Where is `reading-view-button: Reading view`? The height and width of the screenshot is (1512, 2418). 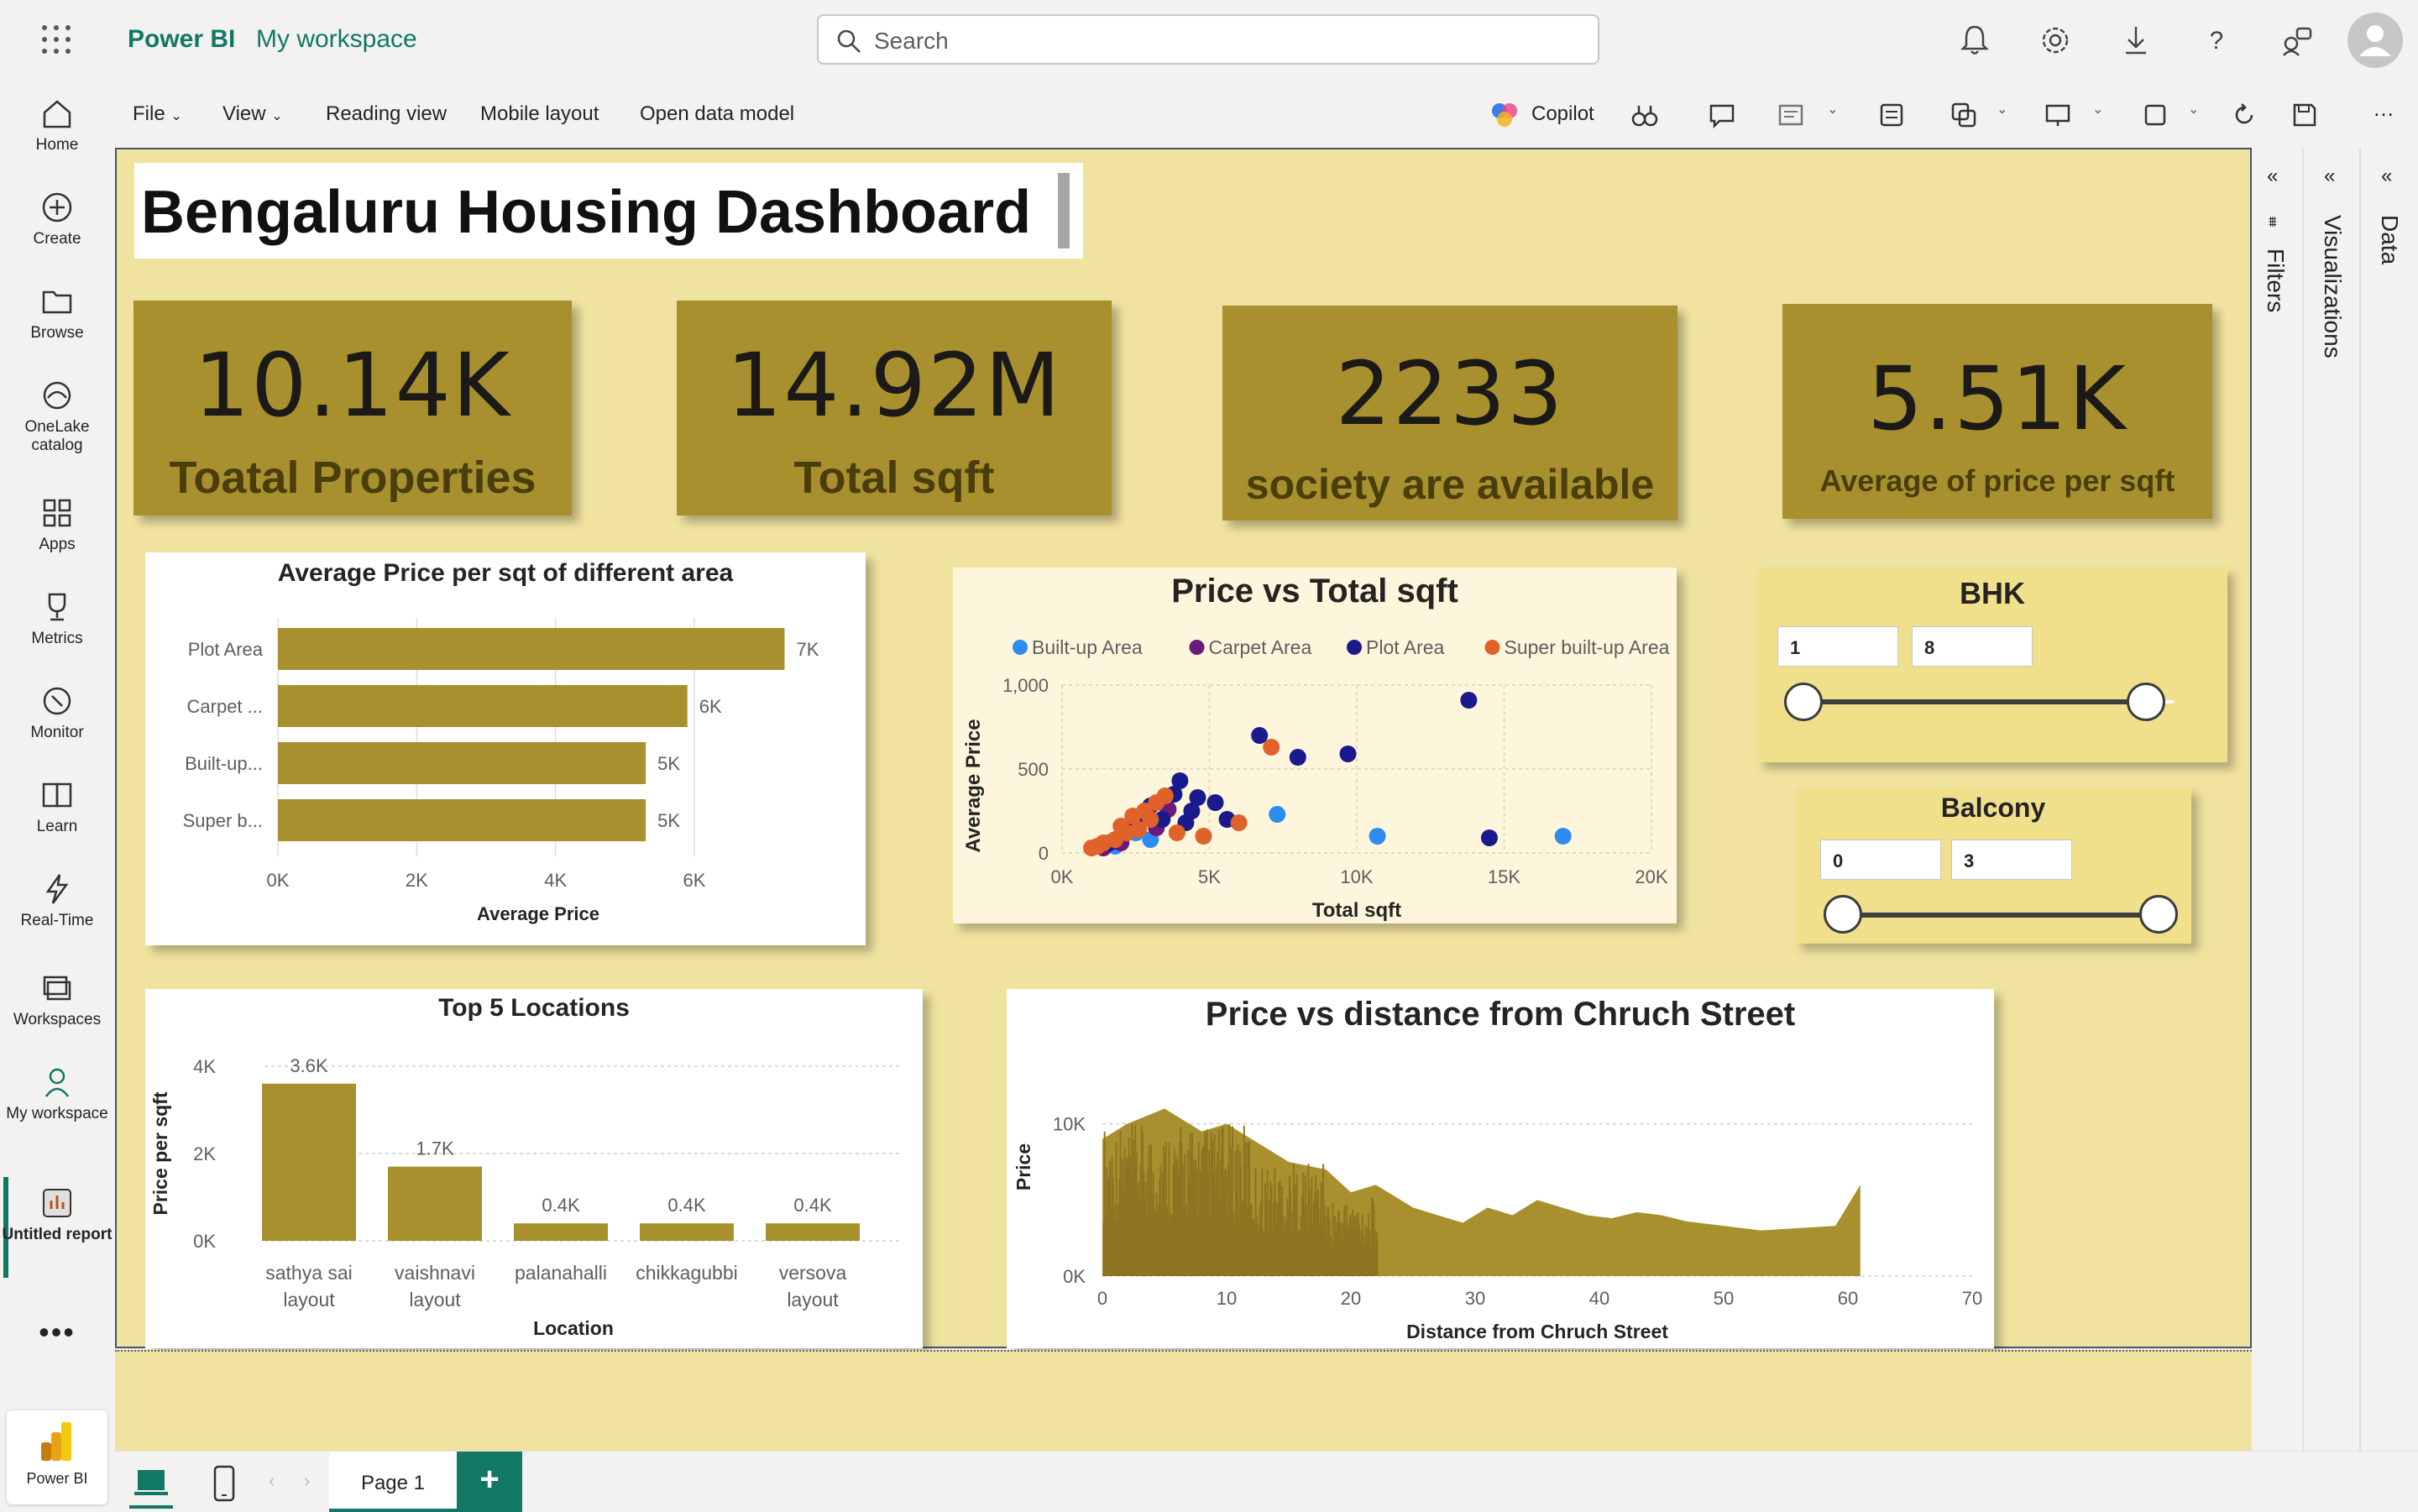
reading-view-button: Reading view is located at coordinates (386, 114).